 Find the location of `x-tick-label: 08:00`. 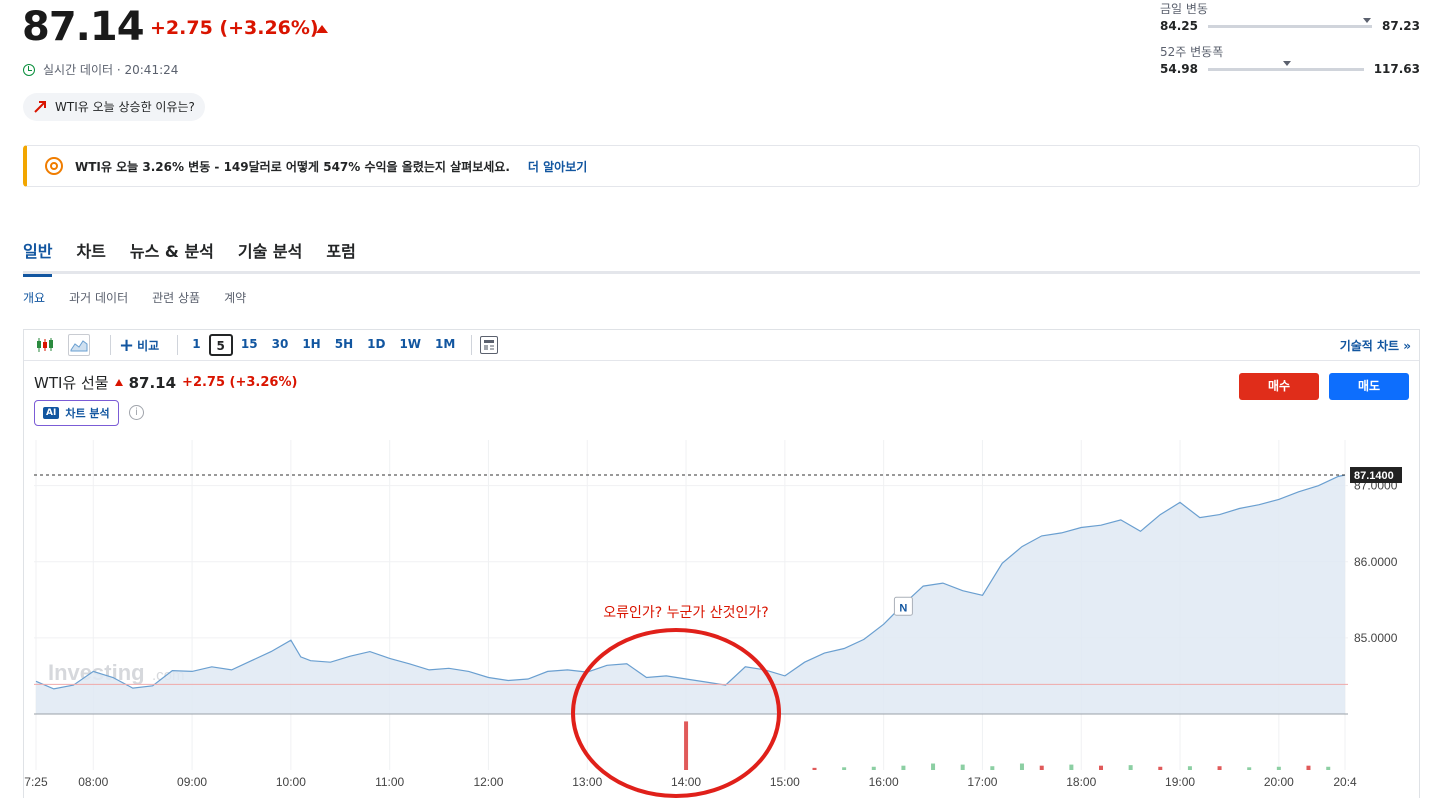

x-tick-label: 08:00 is located at coordinates (93, 782).